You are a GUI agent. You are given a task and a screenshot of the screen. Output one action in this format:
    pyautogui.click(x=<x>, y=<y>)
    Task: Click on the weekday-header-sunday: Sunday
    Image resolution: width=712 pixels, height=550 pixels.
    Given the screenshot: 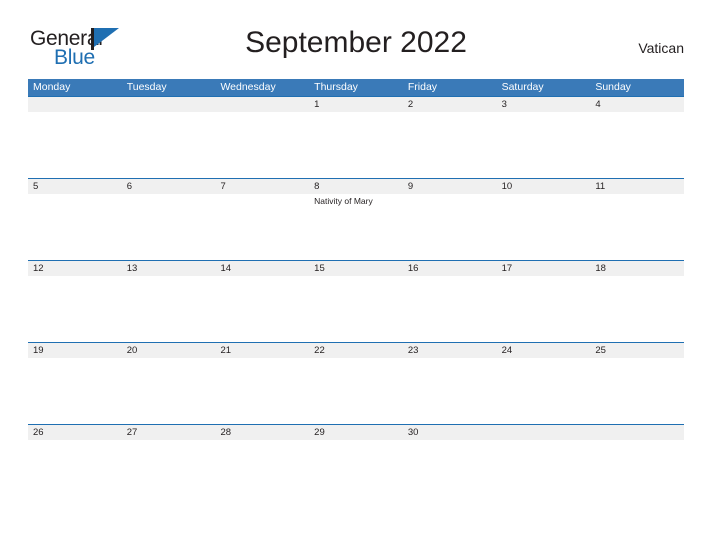 What is the action you would take?
    pyautogui.click(x=613, y=87)
    